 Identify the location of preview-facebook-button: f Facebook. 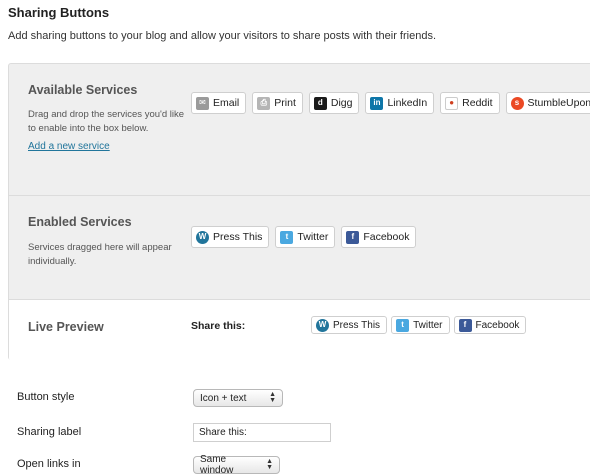
(490, 325).